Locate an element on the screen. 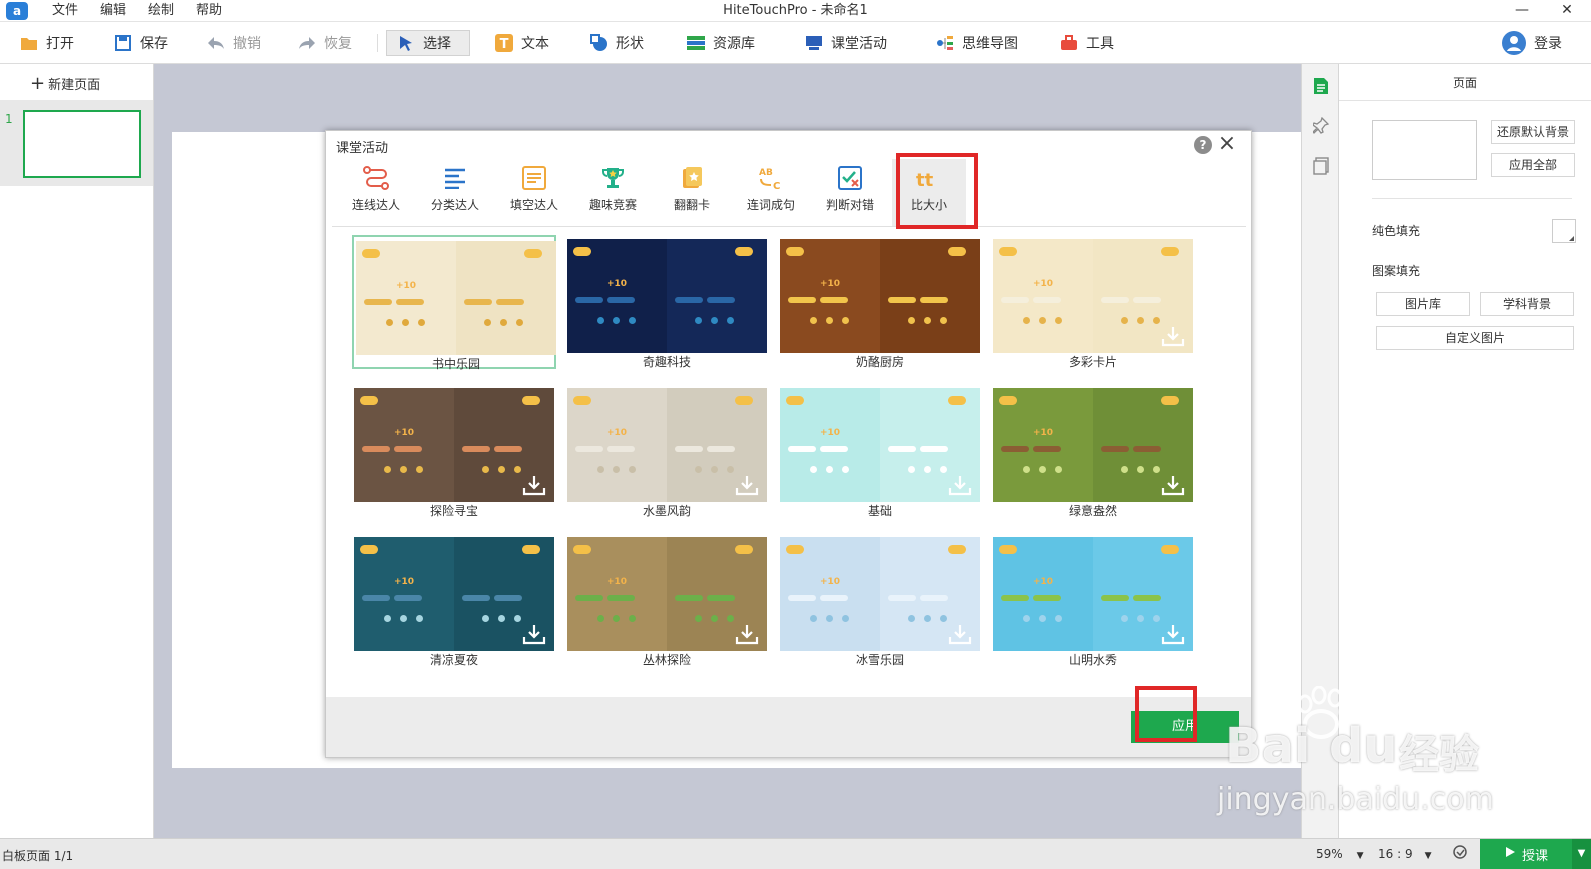 The width and height of the screenshot is (1591, 869). svg-text: AB is located at coordinates (766, 173).